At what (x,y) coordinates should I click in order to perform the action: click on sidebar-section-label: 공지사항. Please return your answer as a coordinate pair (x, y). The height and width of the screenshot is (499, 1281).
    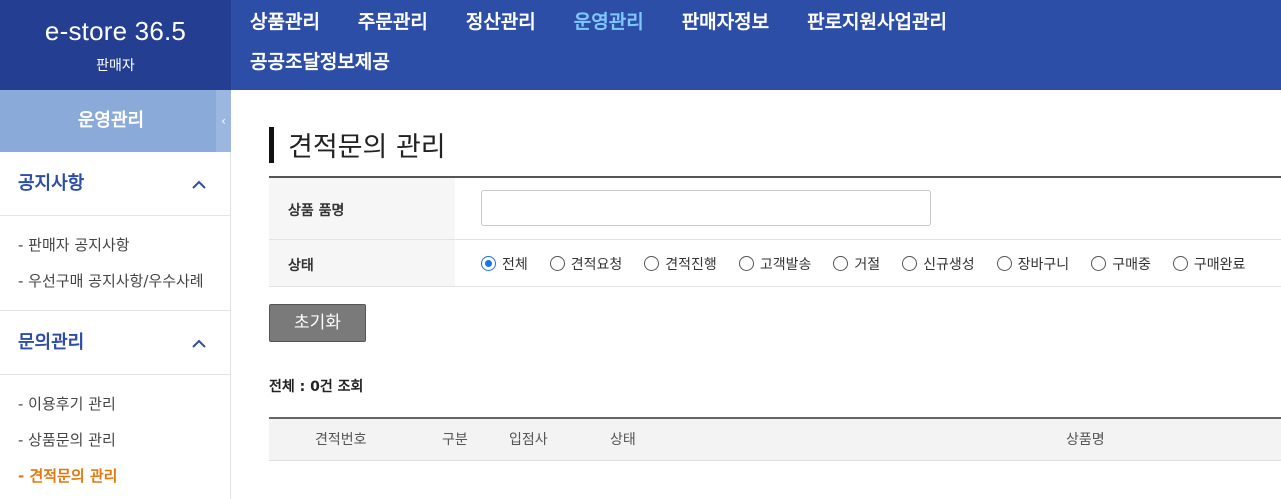
    Looking at the image, I should click on (51, 183).